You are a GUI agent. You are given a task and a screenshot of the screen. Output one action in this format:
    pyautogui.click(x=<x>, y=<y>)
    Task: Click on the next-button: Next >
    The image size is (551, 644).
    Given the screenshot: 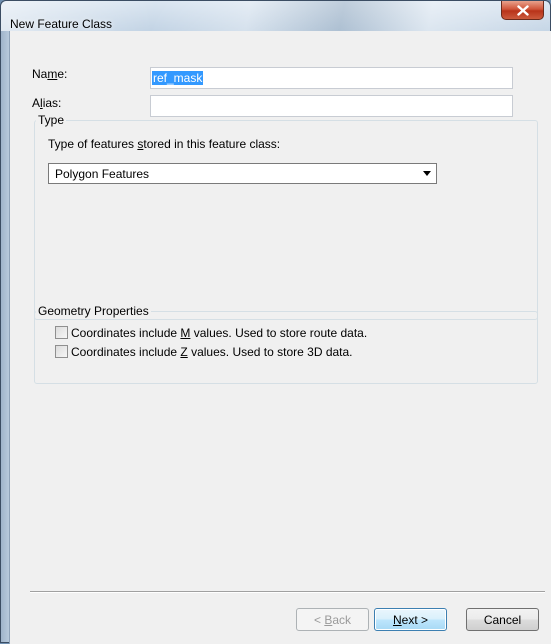 What is the action you would take?
    pyautogui.click(x=410, y=619)
    